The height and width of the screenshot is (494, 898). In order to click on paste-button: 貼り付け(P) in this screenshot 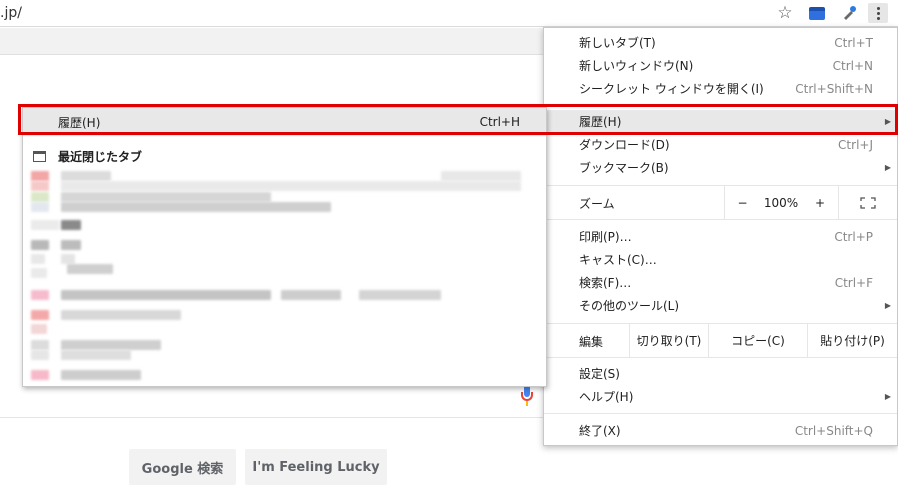, I will do `click(852, 340)`.